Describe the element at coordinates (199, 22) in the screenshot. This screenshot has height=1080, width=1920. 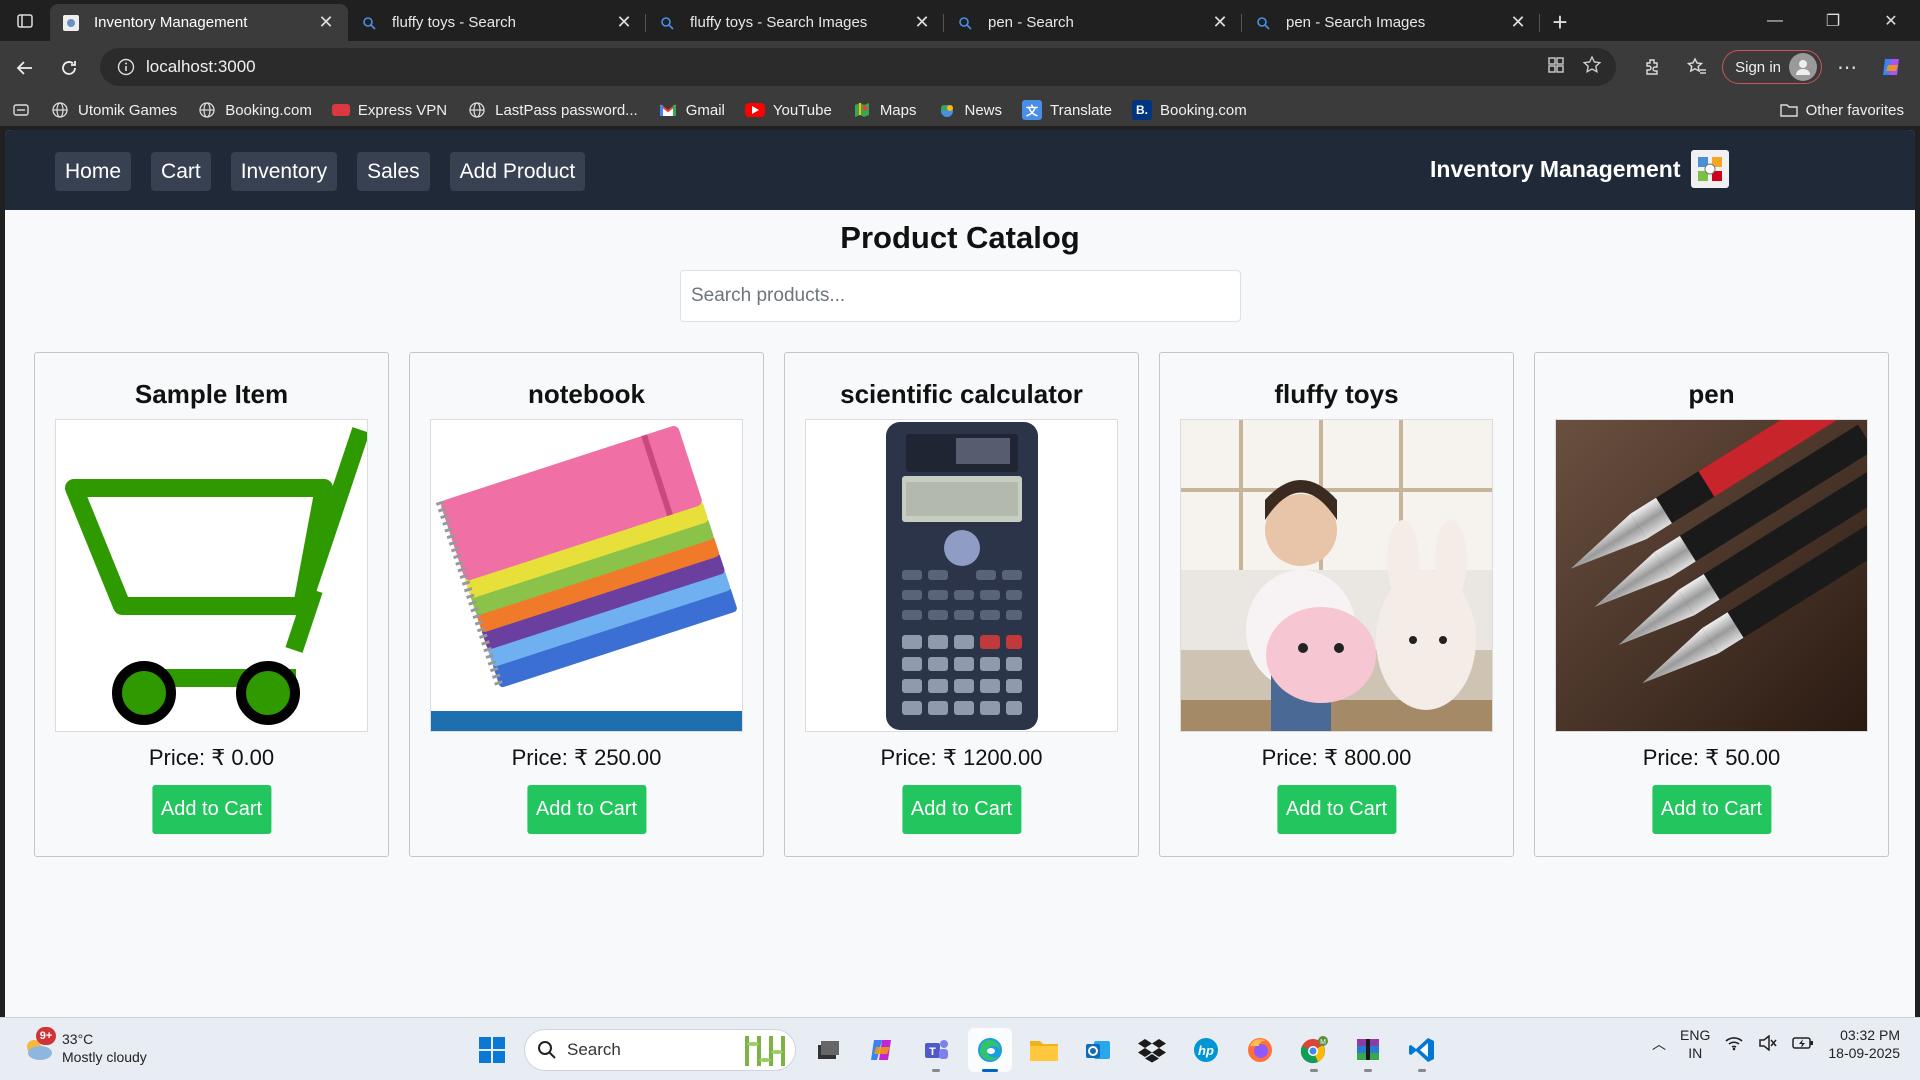
I see `tab-inventory-management: Inventory Management ✕` at that location.